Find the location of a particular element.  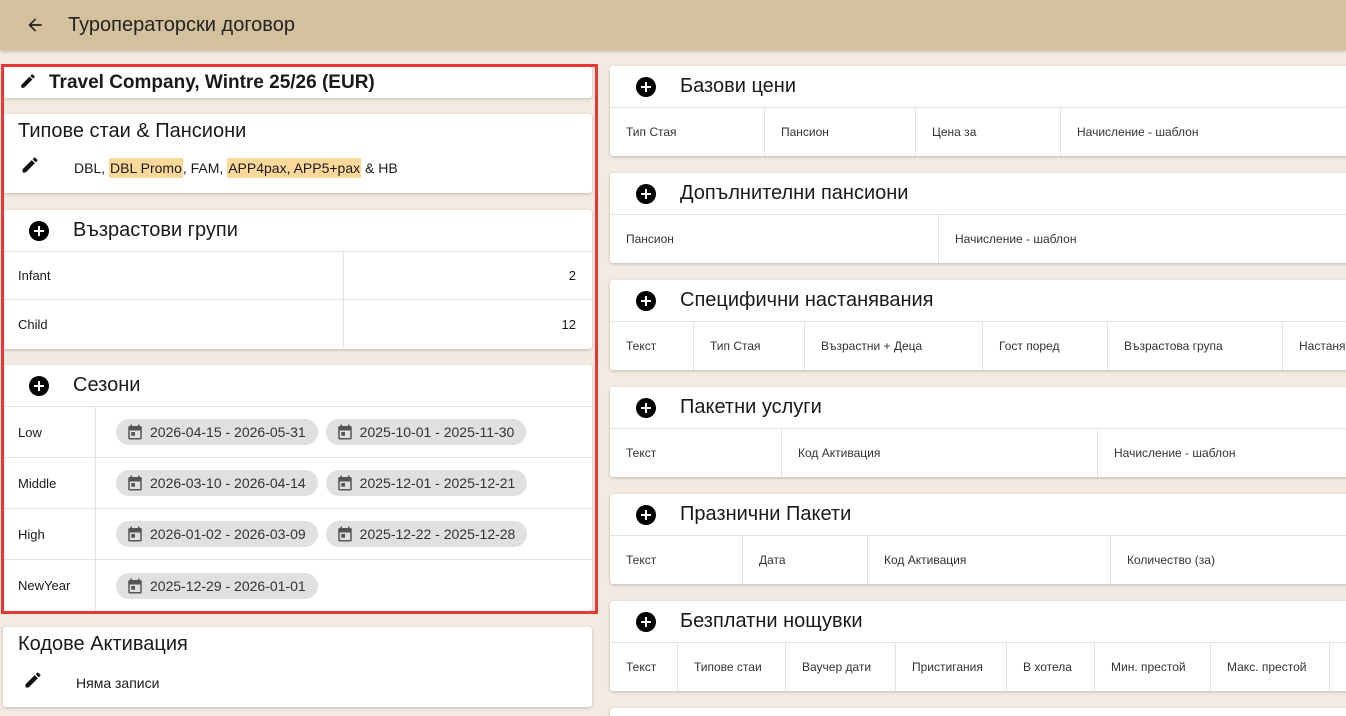

column-header: Макс. престой is located at coordinates (1270, 667).